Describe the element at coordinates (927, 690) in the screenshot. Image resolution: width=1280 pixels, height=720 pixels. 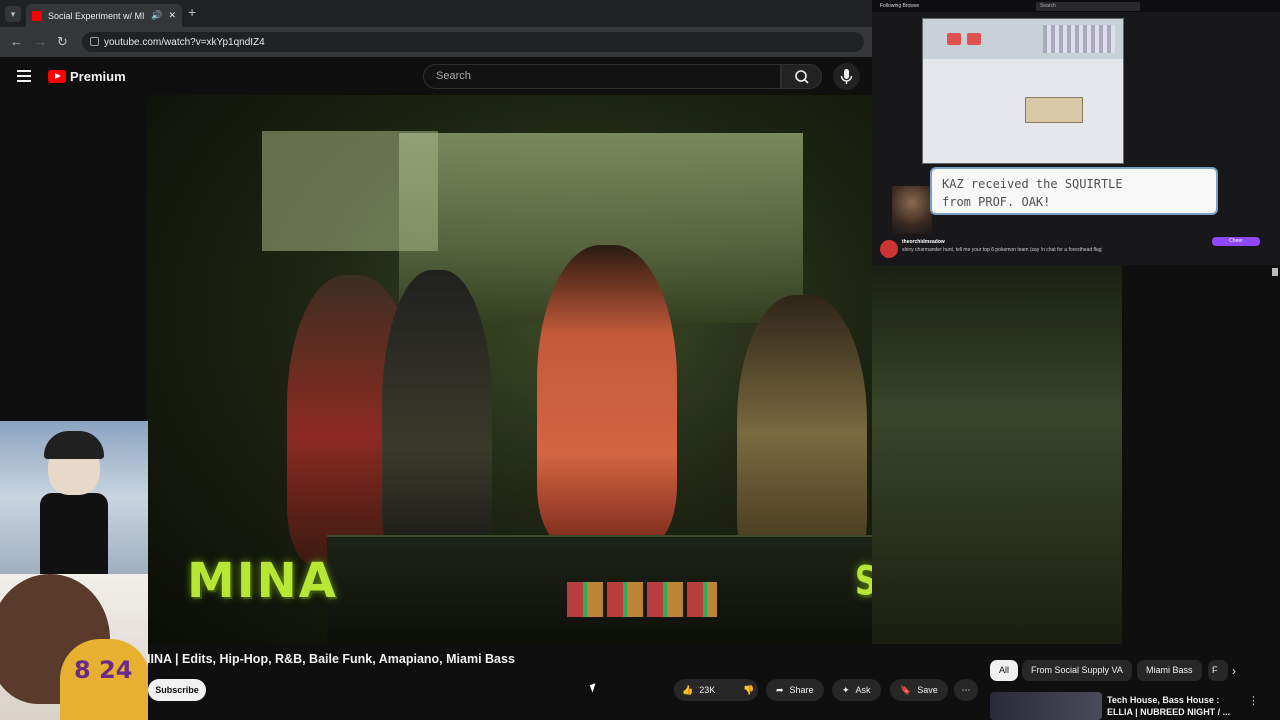
I see `save-label: Save` at that location.